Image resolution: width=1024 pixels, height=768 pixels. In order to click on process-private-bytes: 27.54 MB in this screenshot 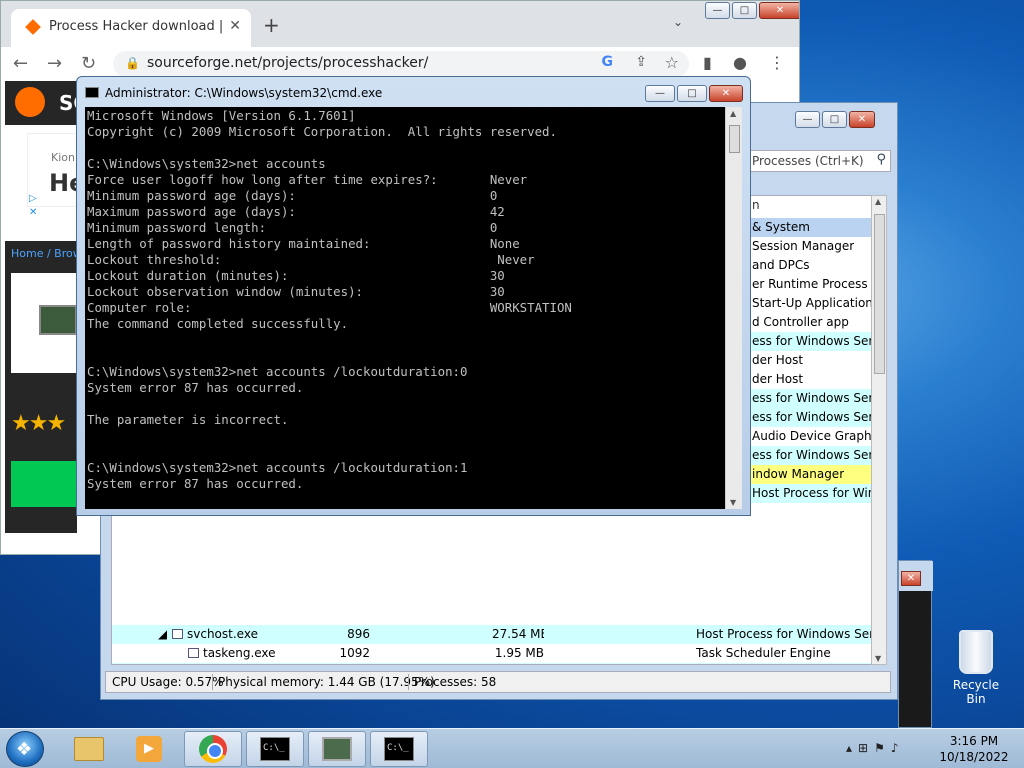, I will do `click(518, 634)`.